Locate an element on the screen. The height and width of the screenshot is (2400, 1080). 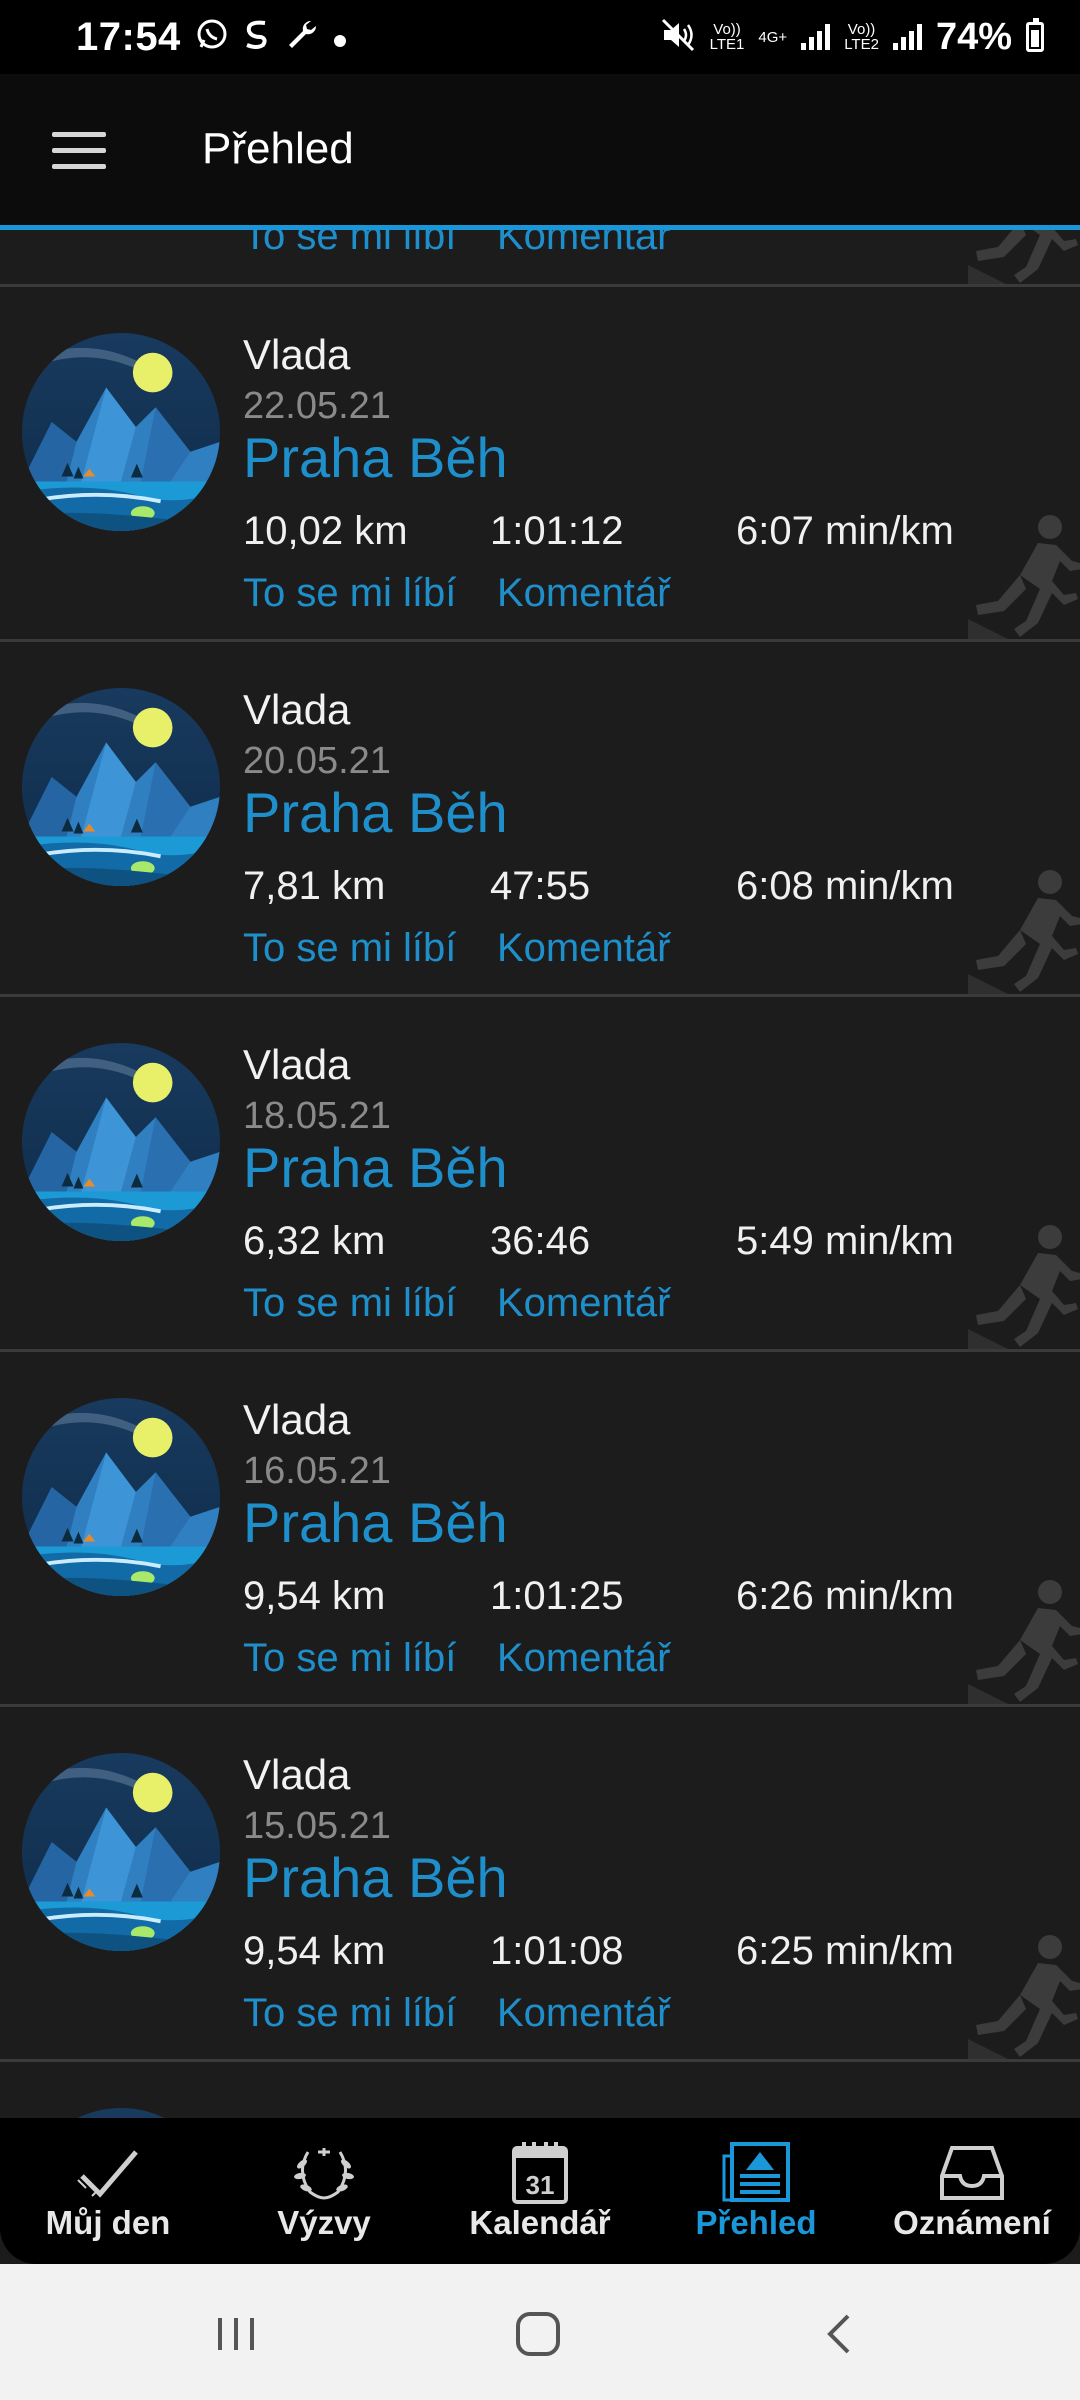
sim2-label: Vo)) LTE2 is located at coordinates (861, 37).